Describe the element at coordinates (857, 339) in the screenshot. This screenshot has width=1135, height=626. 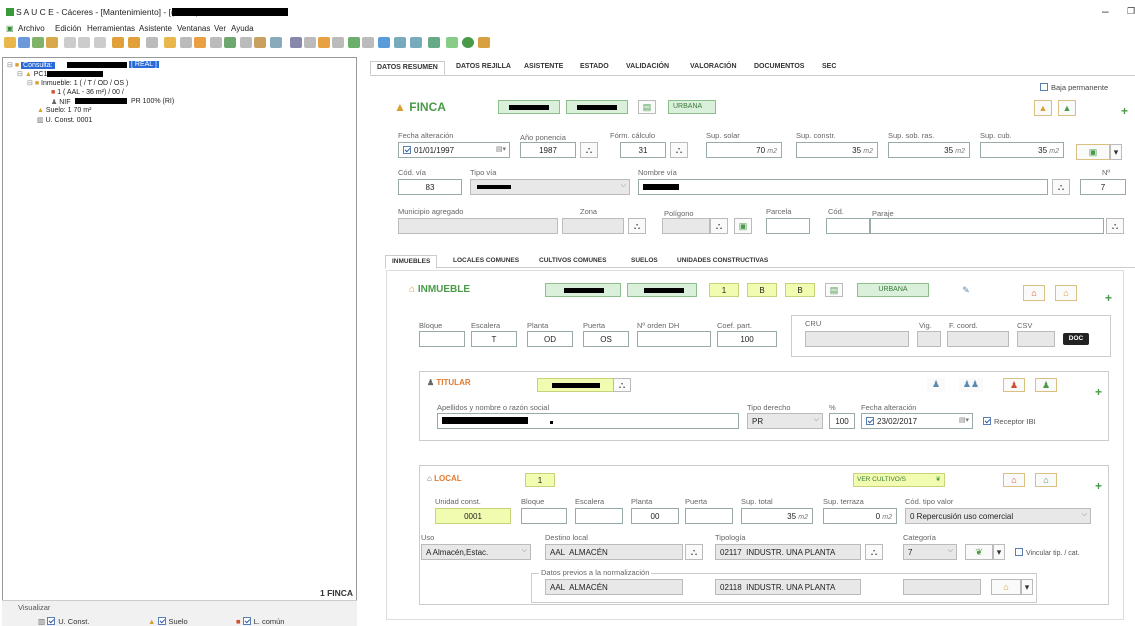
I see `cru-field` at that location.